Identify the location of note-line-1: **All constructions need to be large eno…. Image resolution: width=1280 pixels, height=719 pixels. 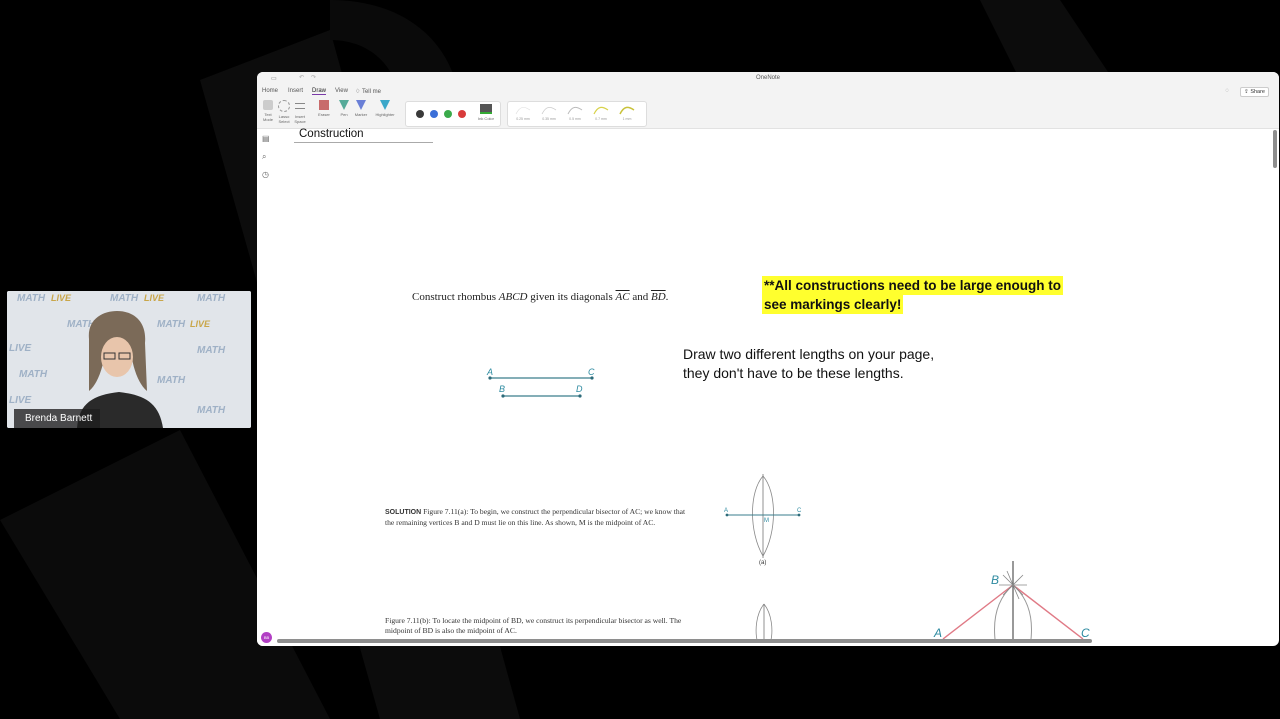
(913, 285).